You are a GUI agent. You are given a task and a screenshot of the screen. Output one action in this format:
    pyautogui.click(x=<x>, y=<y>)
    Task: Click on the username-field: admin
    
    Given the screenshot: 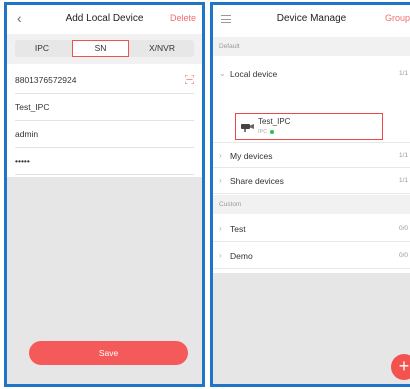 What is the action you would take?
    pyautogui.click(x=104, y=134)
    